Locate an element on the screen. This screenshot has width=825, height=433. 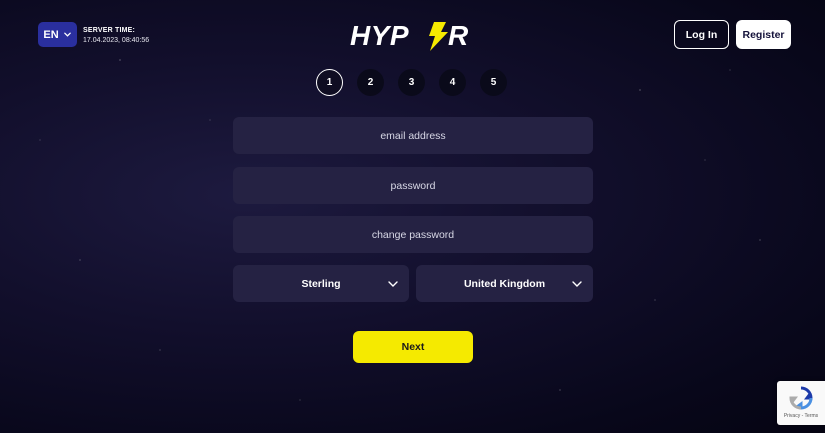
recaptcha-links: Privacy - Terms is located at coordinates (801, 416).